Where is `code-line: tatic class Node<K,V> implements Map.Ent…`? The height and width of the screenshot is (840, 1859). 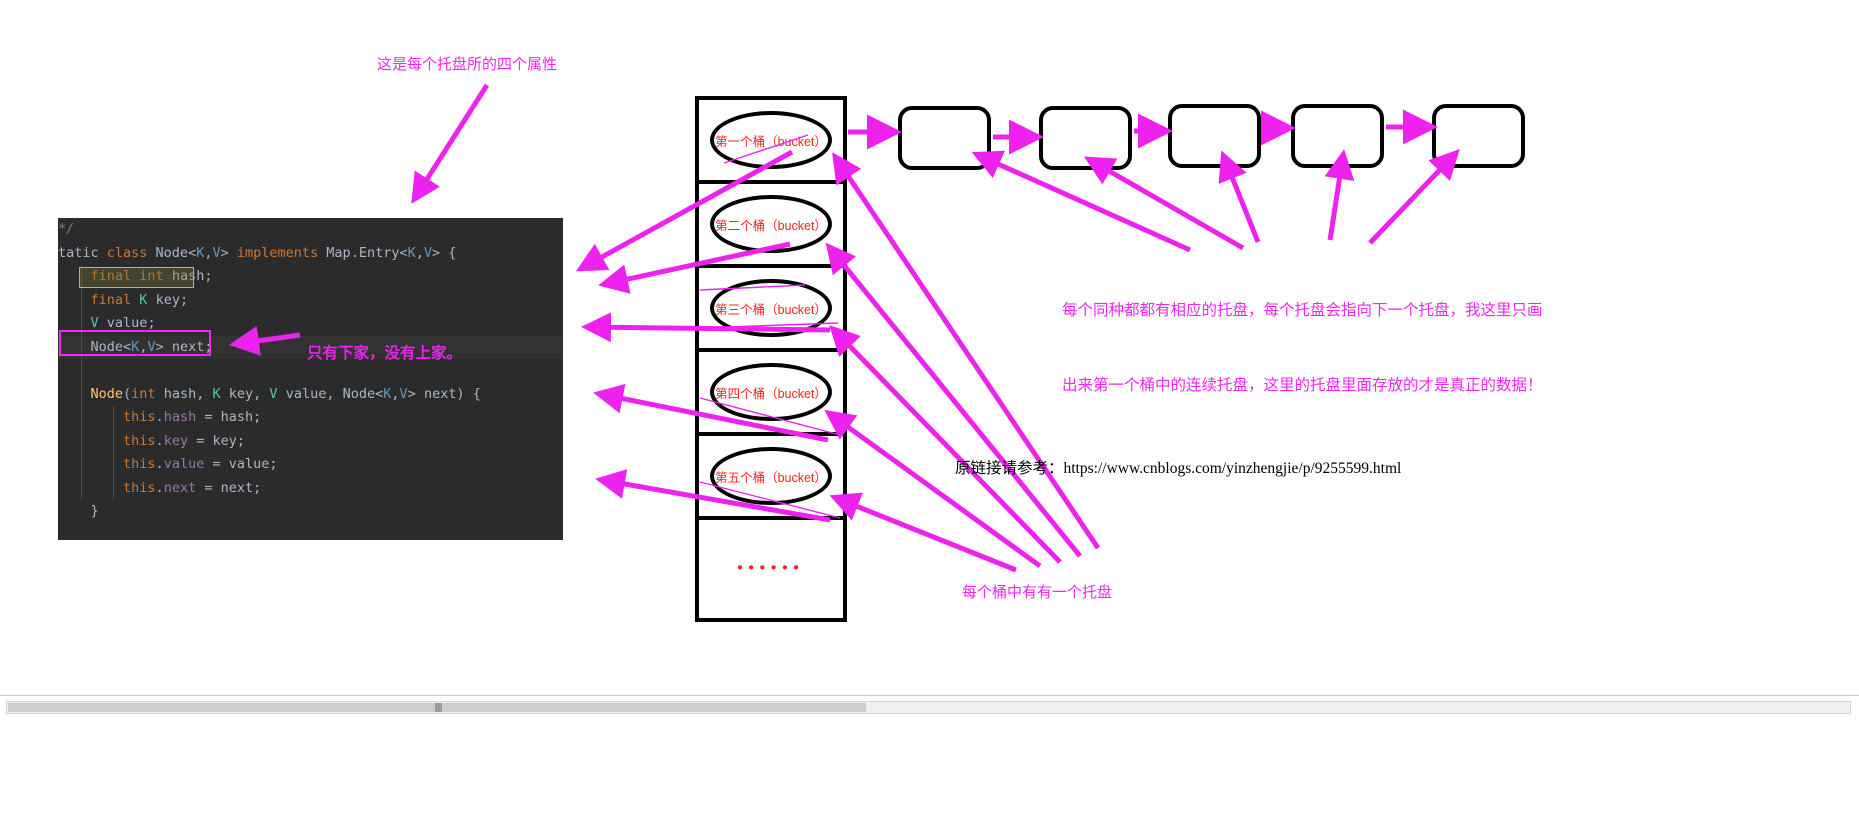
code-line: tatic class Node<K,V> implements Map.Ent… is located at coordinates (257, 252).